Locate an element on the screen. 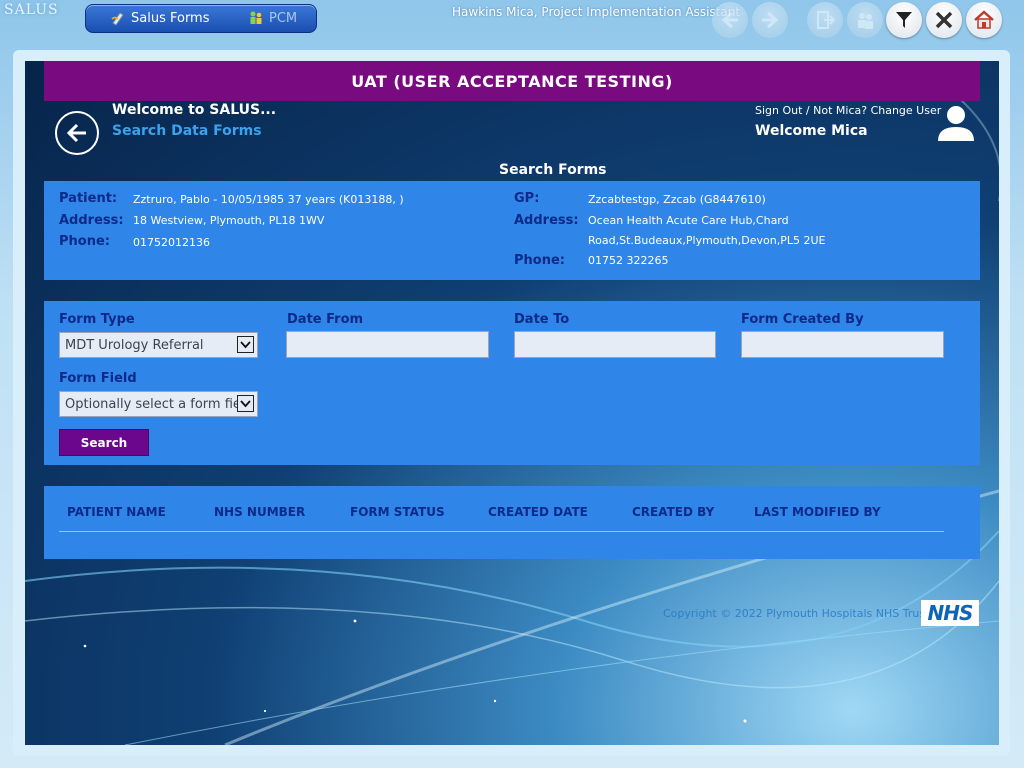 The image size is (1024, 768). form-field-label: Form Field is located at coordinates (98, 378).